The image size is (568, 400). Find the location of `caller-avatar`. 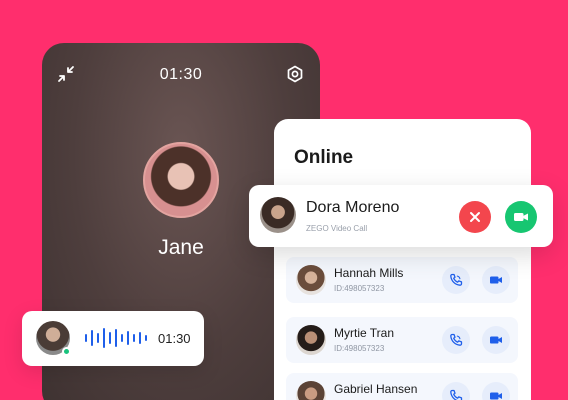

caller-avatar is located at coordinates (181, 180).